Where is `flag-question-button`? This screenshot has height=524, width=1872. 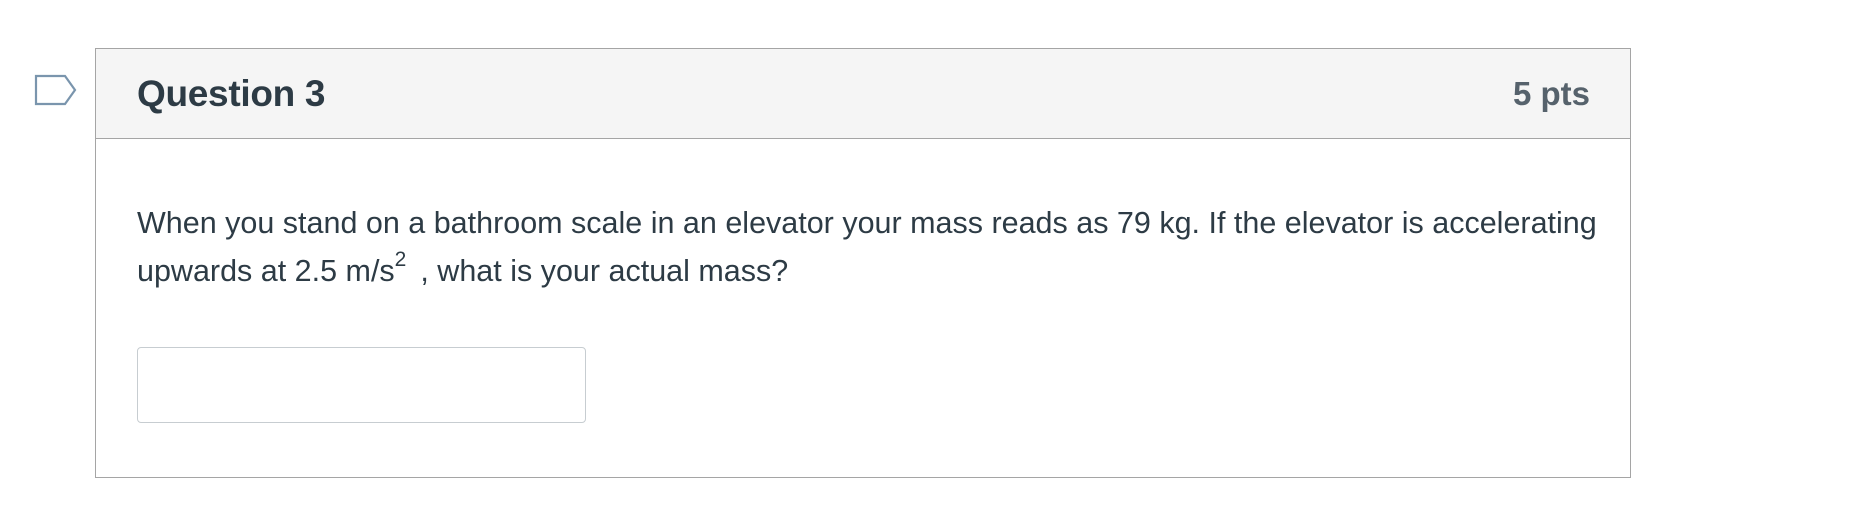
flag-question-button is located at coordinates (56, 91).